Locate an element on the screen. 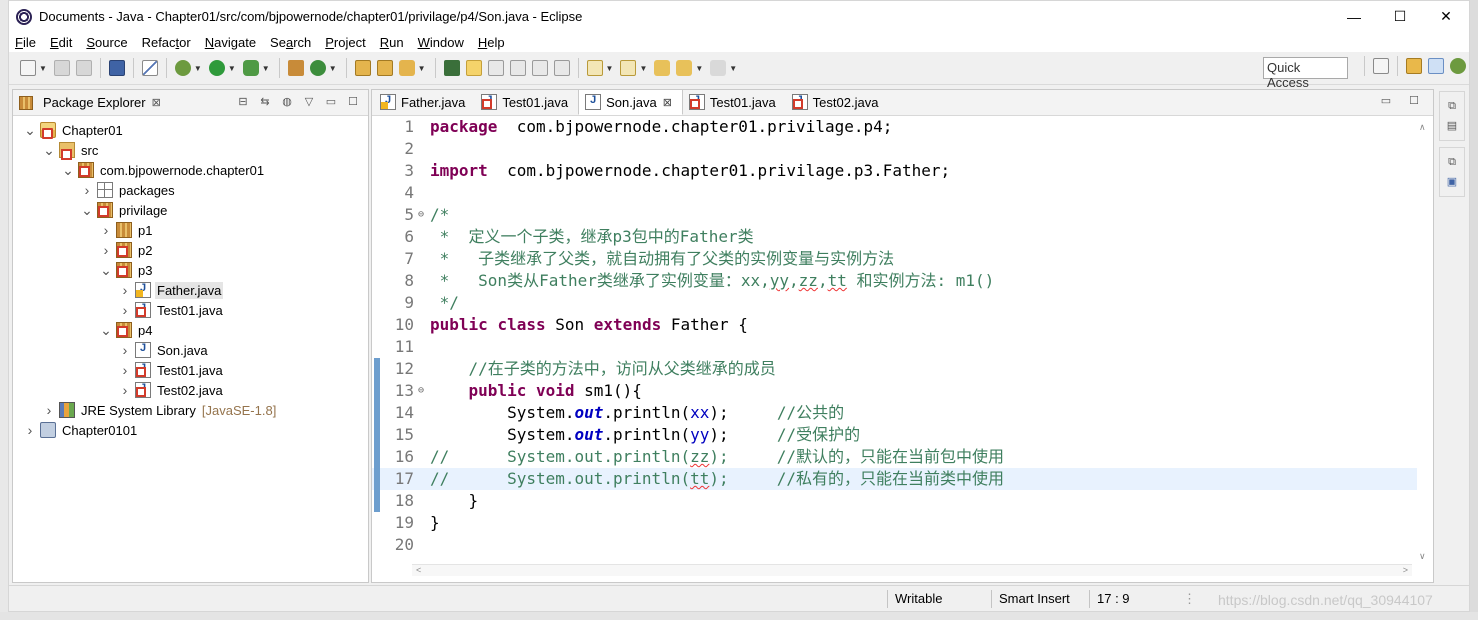 The image size is (1478, 620). menu-navigate: Navigate is located at coordinates (230, 42).